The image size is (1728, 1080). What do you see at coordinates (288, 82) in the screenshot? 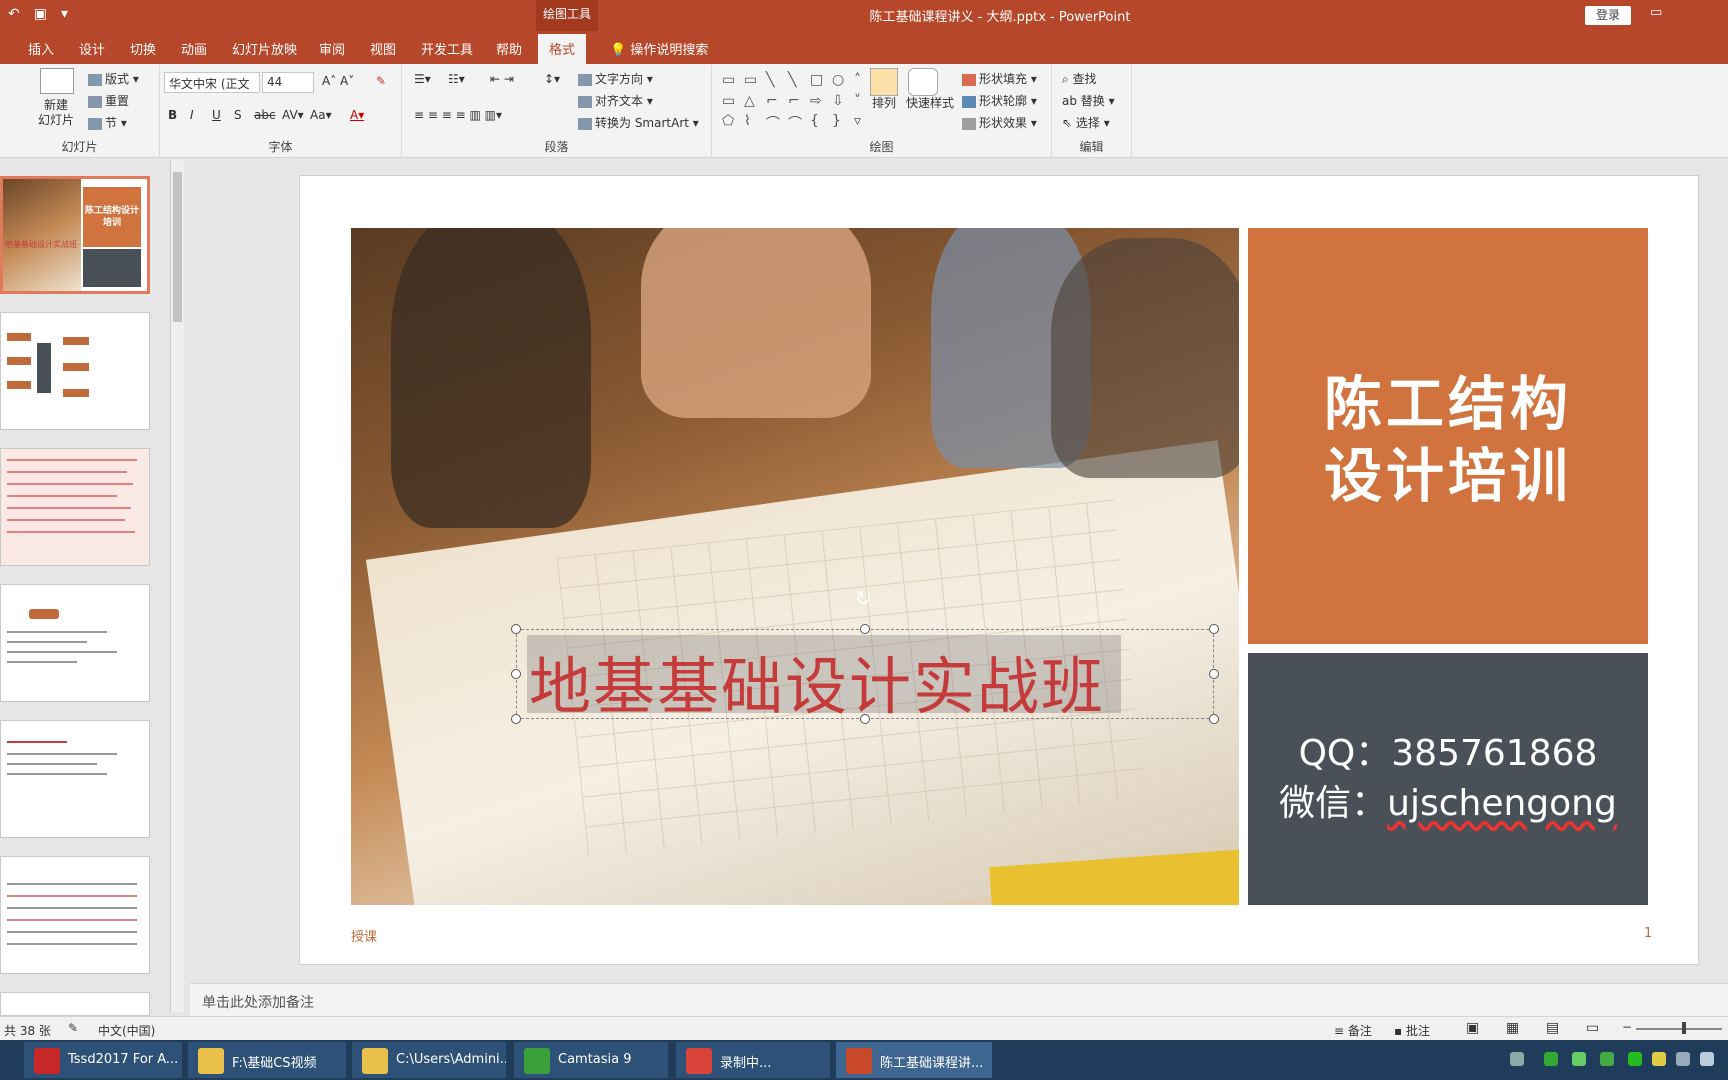
I see `font-size-combo: 44` at bounding box center [288, 82].